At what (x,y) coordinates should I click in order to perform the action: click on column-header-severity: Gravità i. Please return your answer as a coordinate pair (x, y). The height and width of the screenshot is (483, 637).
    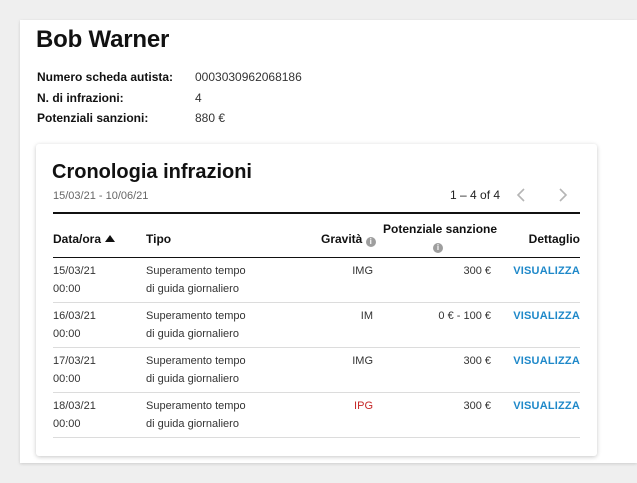
    Looking at the image, I should click on (348, 239).